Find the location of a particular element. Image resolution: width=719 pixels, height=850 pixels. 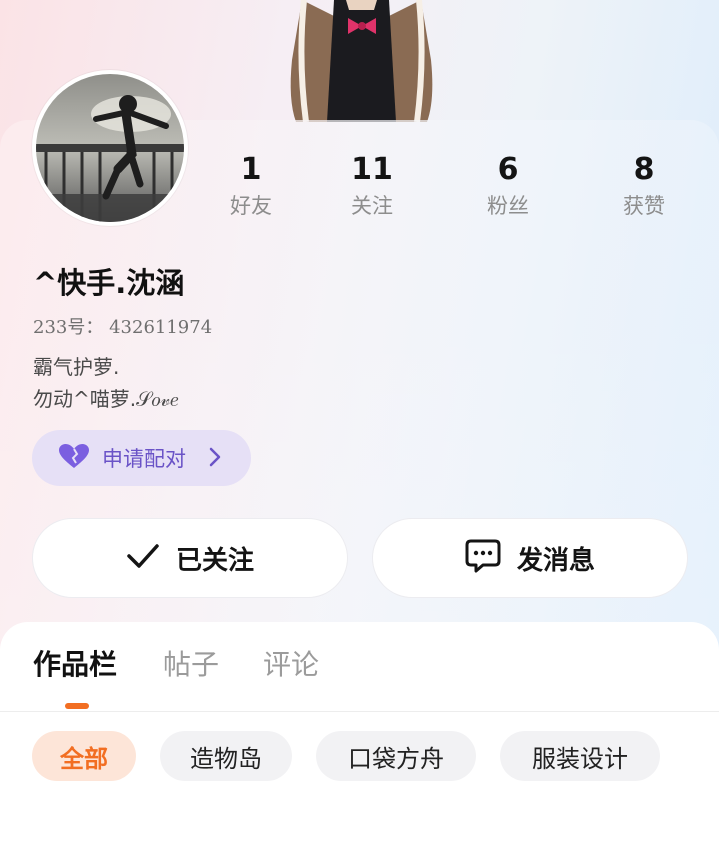

filter-chip-fashion-design: 服装设计 is located at coordinates (580, 756).